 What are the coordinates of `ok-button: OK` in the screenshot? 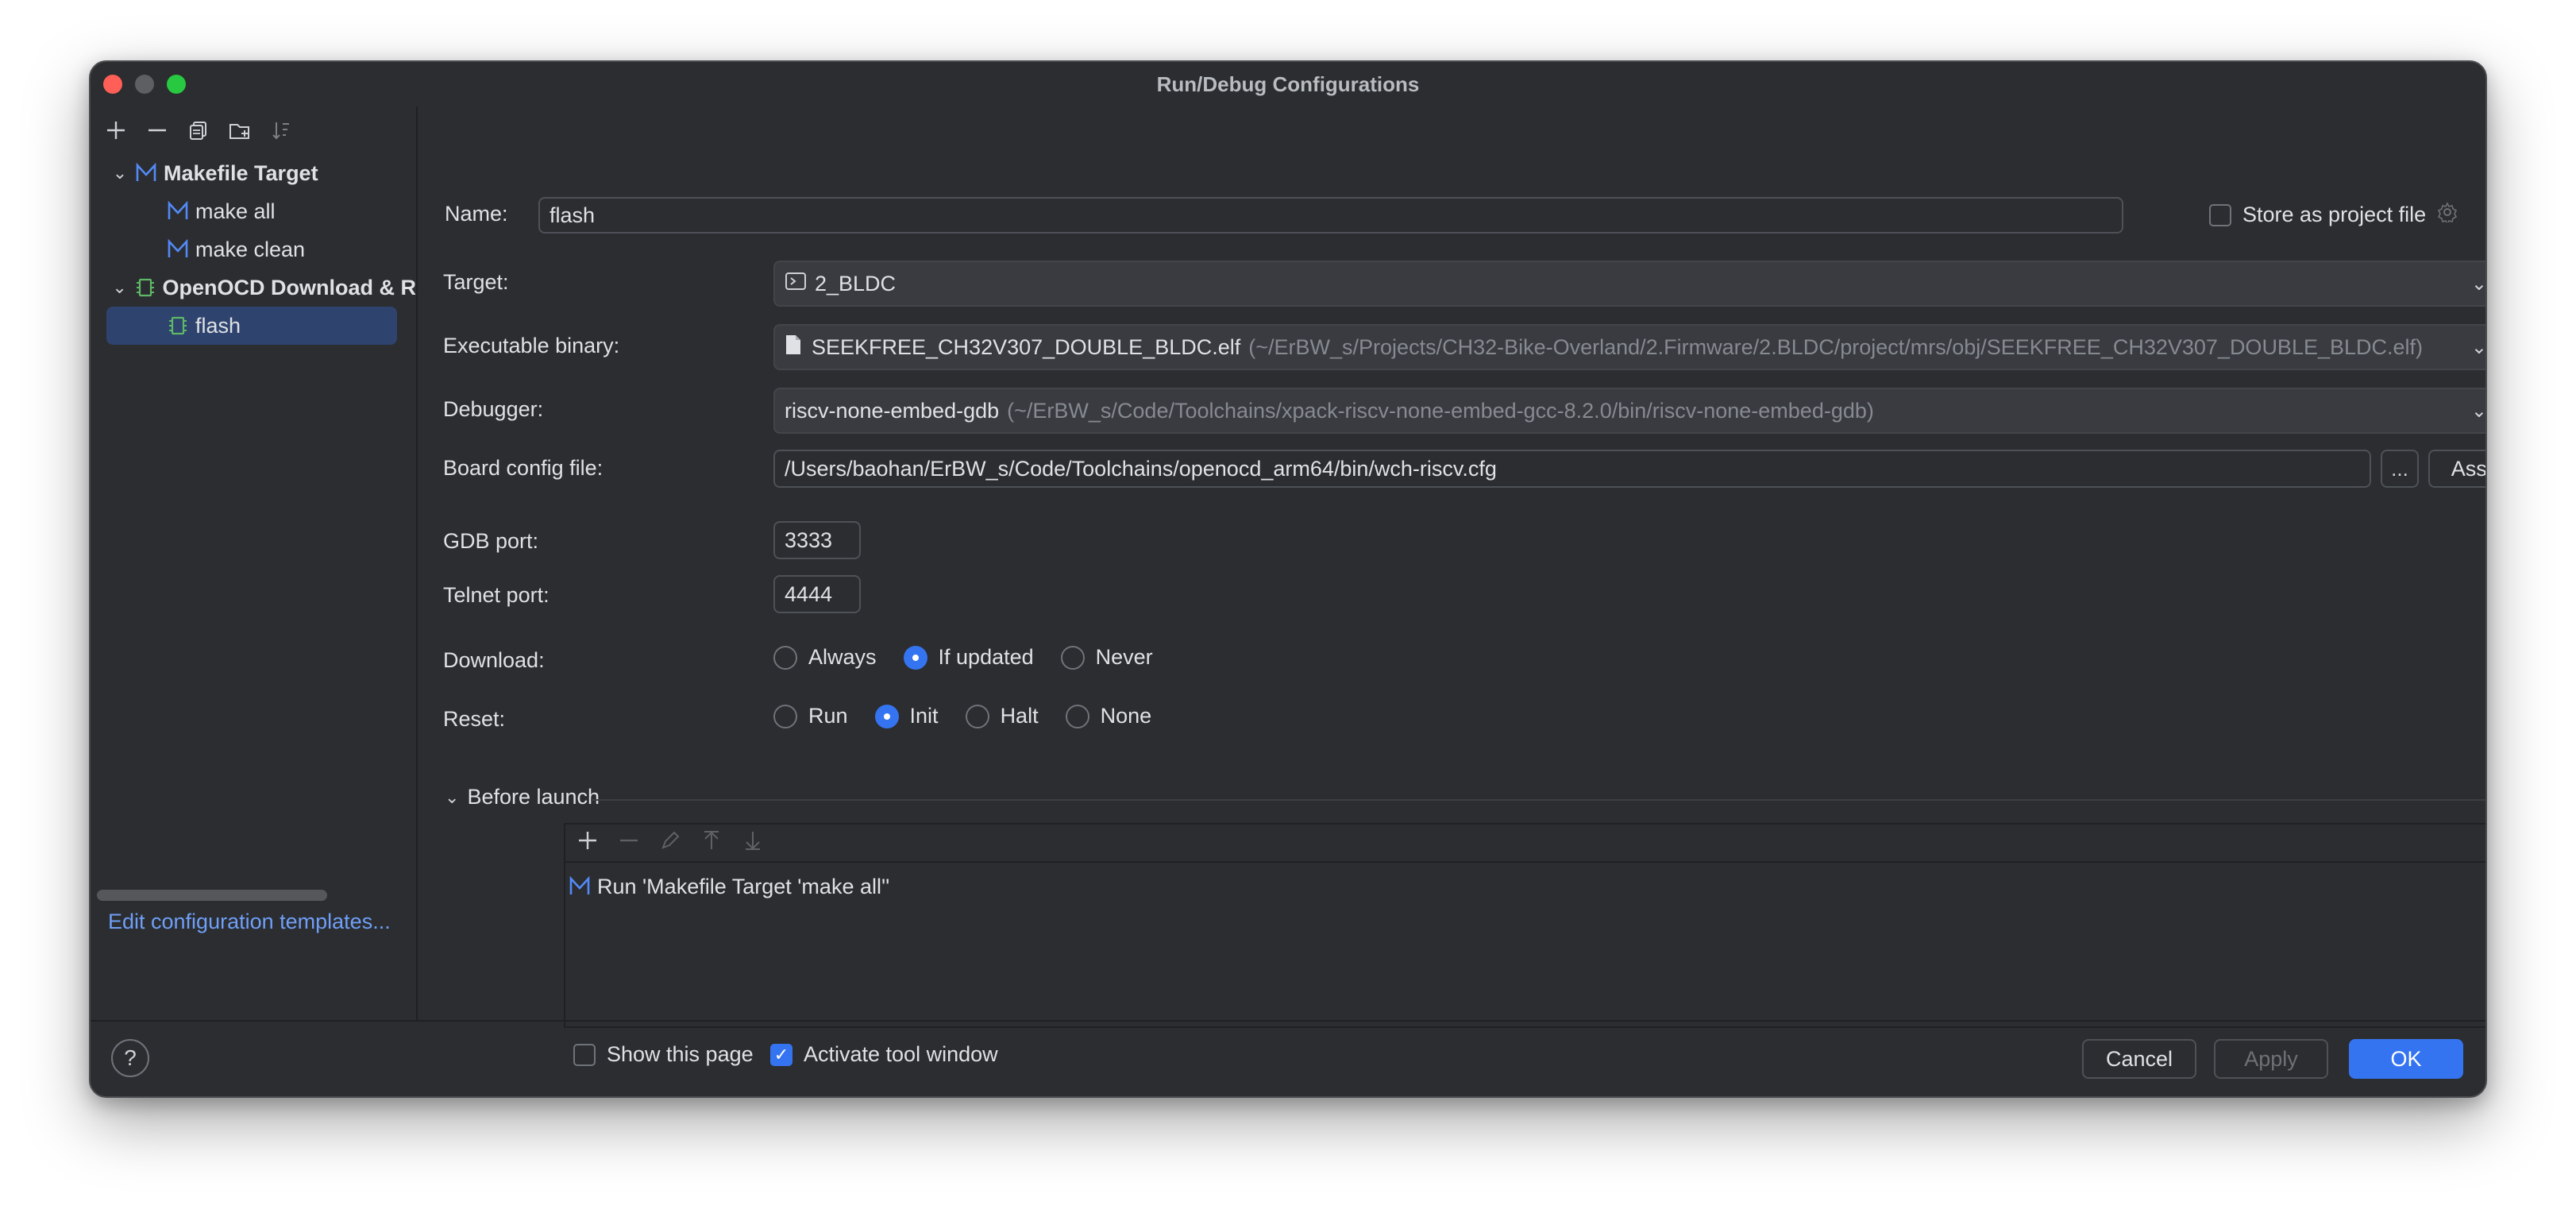 It's located at (2406, 1059).